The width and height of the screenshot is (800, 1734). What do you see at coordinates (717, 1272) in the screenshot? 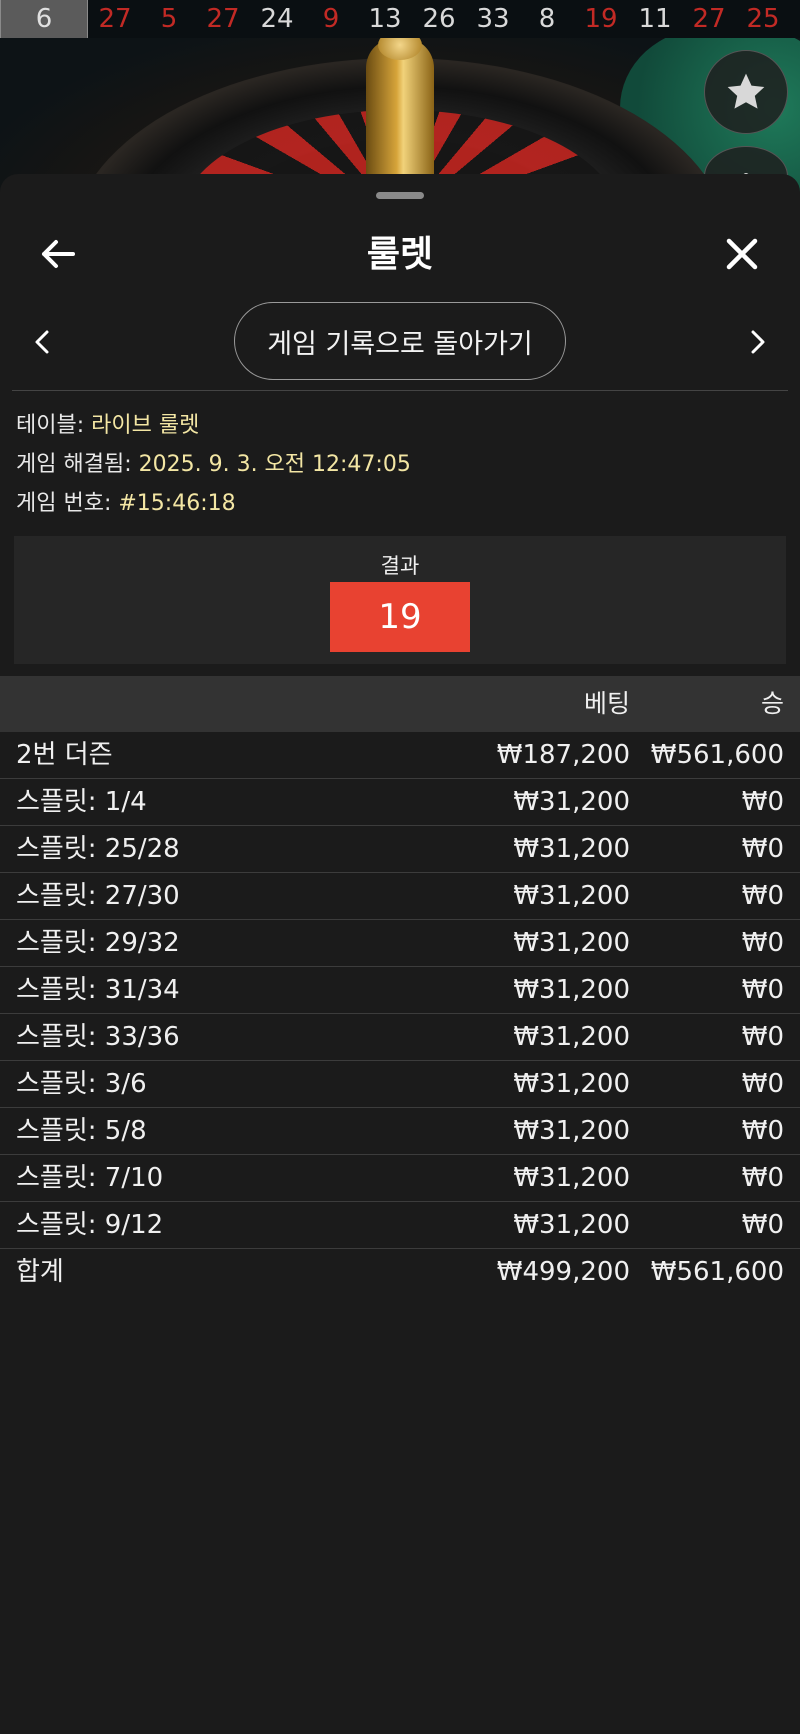
I see `total-win: ₩561,600` at bounding box center [717, 1272].